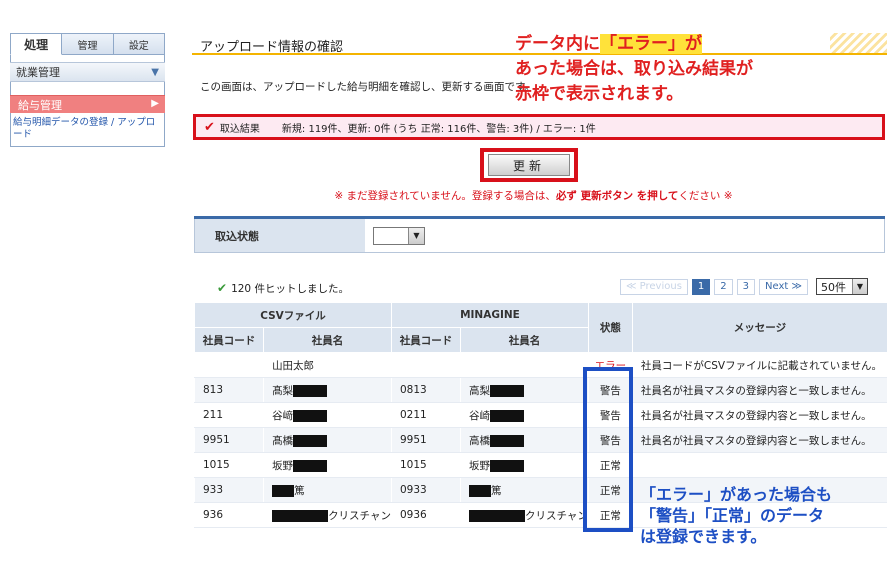 Image resolution: width=887 pixels, height=572 pixels. What do you see at coordinates (87, 72) in the screenshot?
I see `sidebar-item-shugyo-kanri: 就業管理 ▼` at bounding box center [87, 72].